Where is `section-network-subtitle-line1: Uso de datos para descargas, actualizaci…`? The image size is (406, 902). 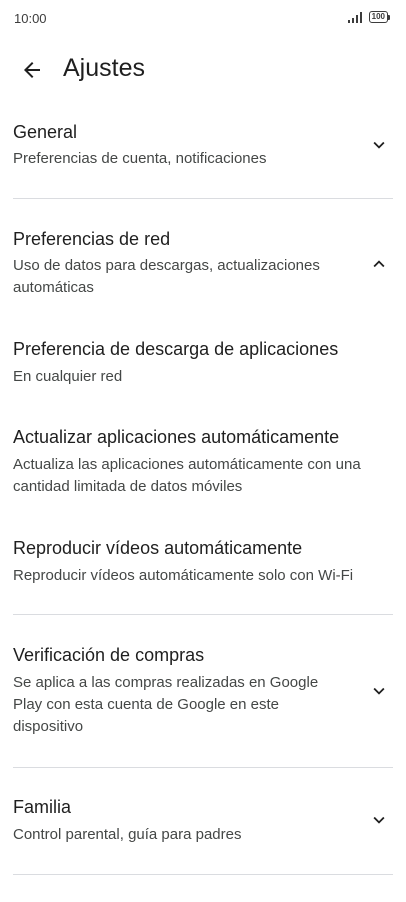
section-network-subtitle-line1: Uso de datos para descargas, actualizaci… is located at coordinates (166, 265).